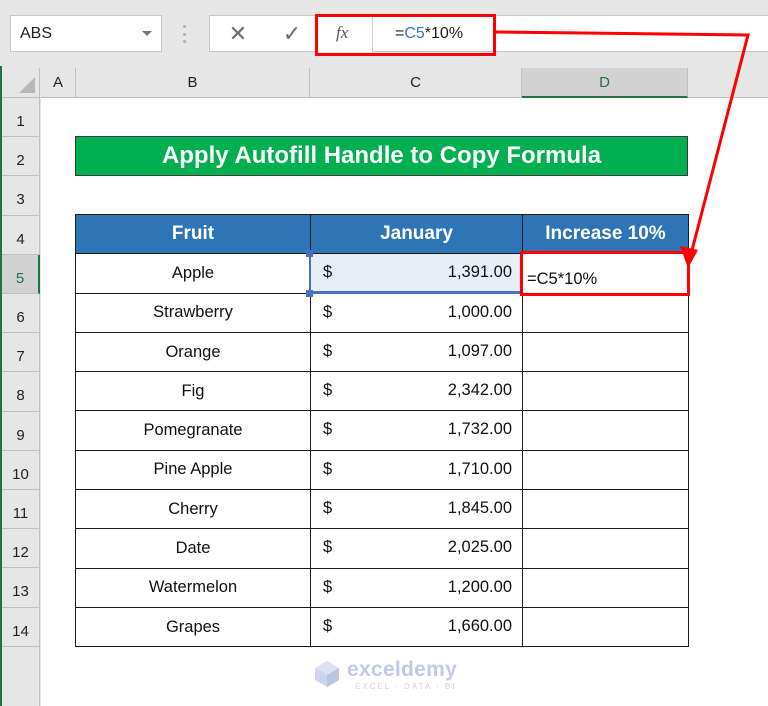  Describe the element at coordinates (193, 470) in the screenshot. I see `cell-fruit: Pine Apple` at that location.